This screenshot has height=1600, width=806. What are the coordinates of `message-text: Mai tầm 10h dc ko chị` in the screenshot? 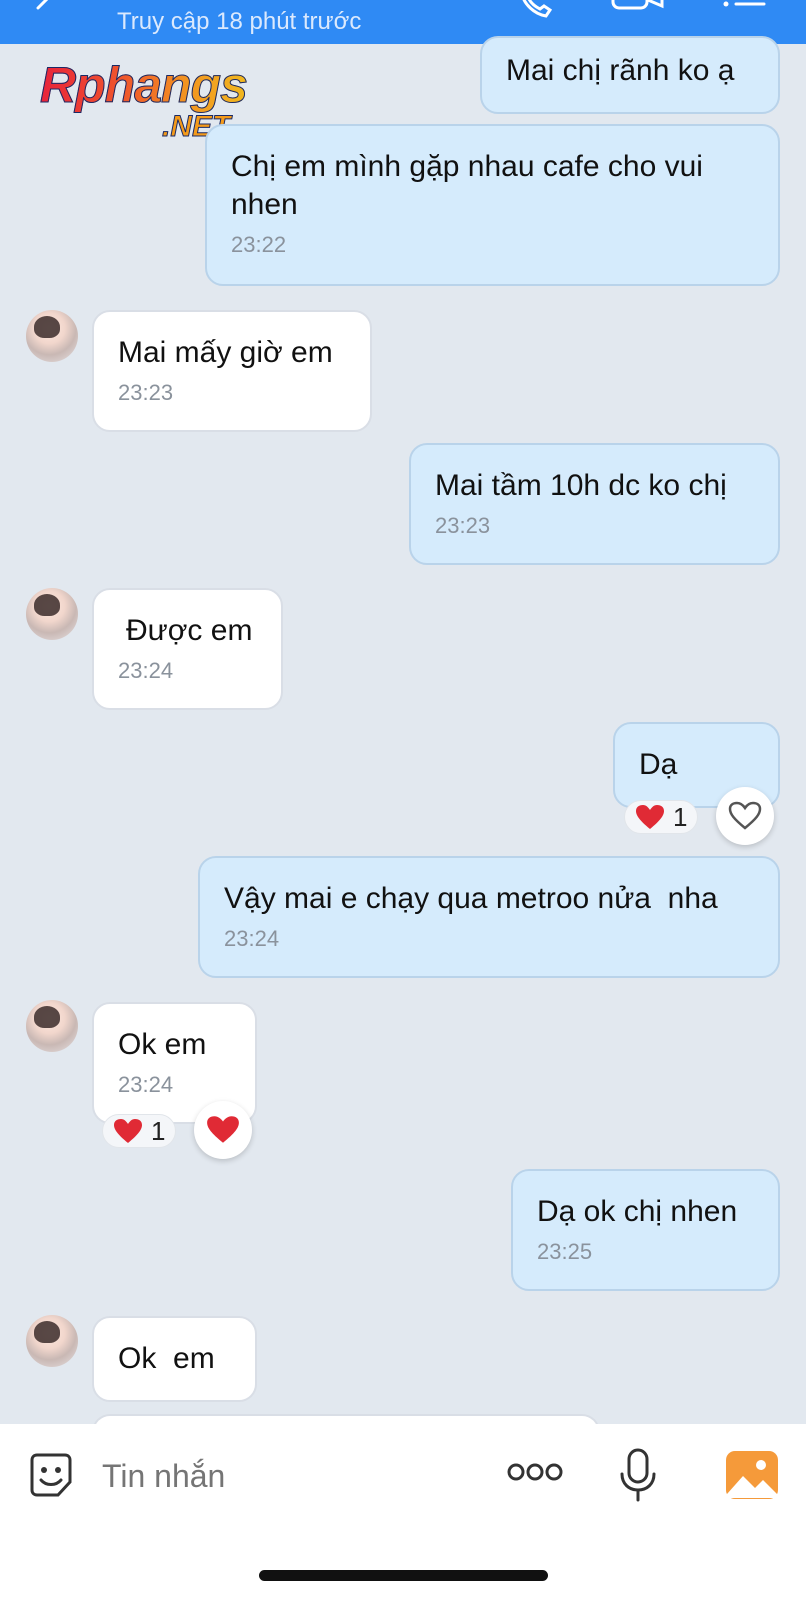 It's located at (581, 485).